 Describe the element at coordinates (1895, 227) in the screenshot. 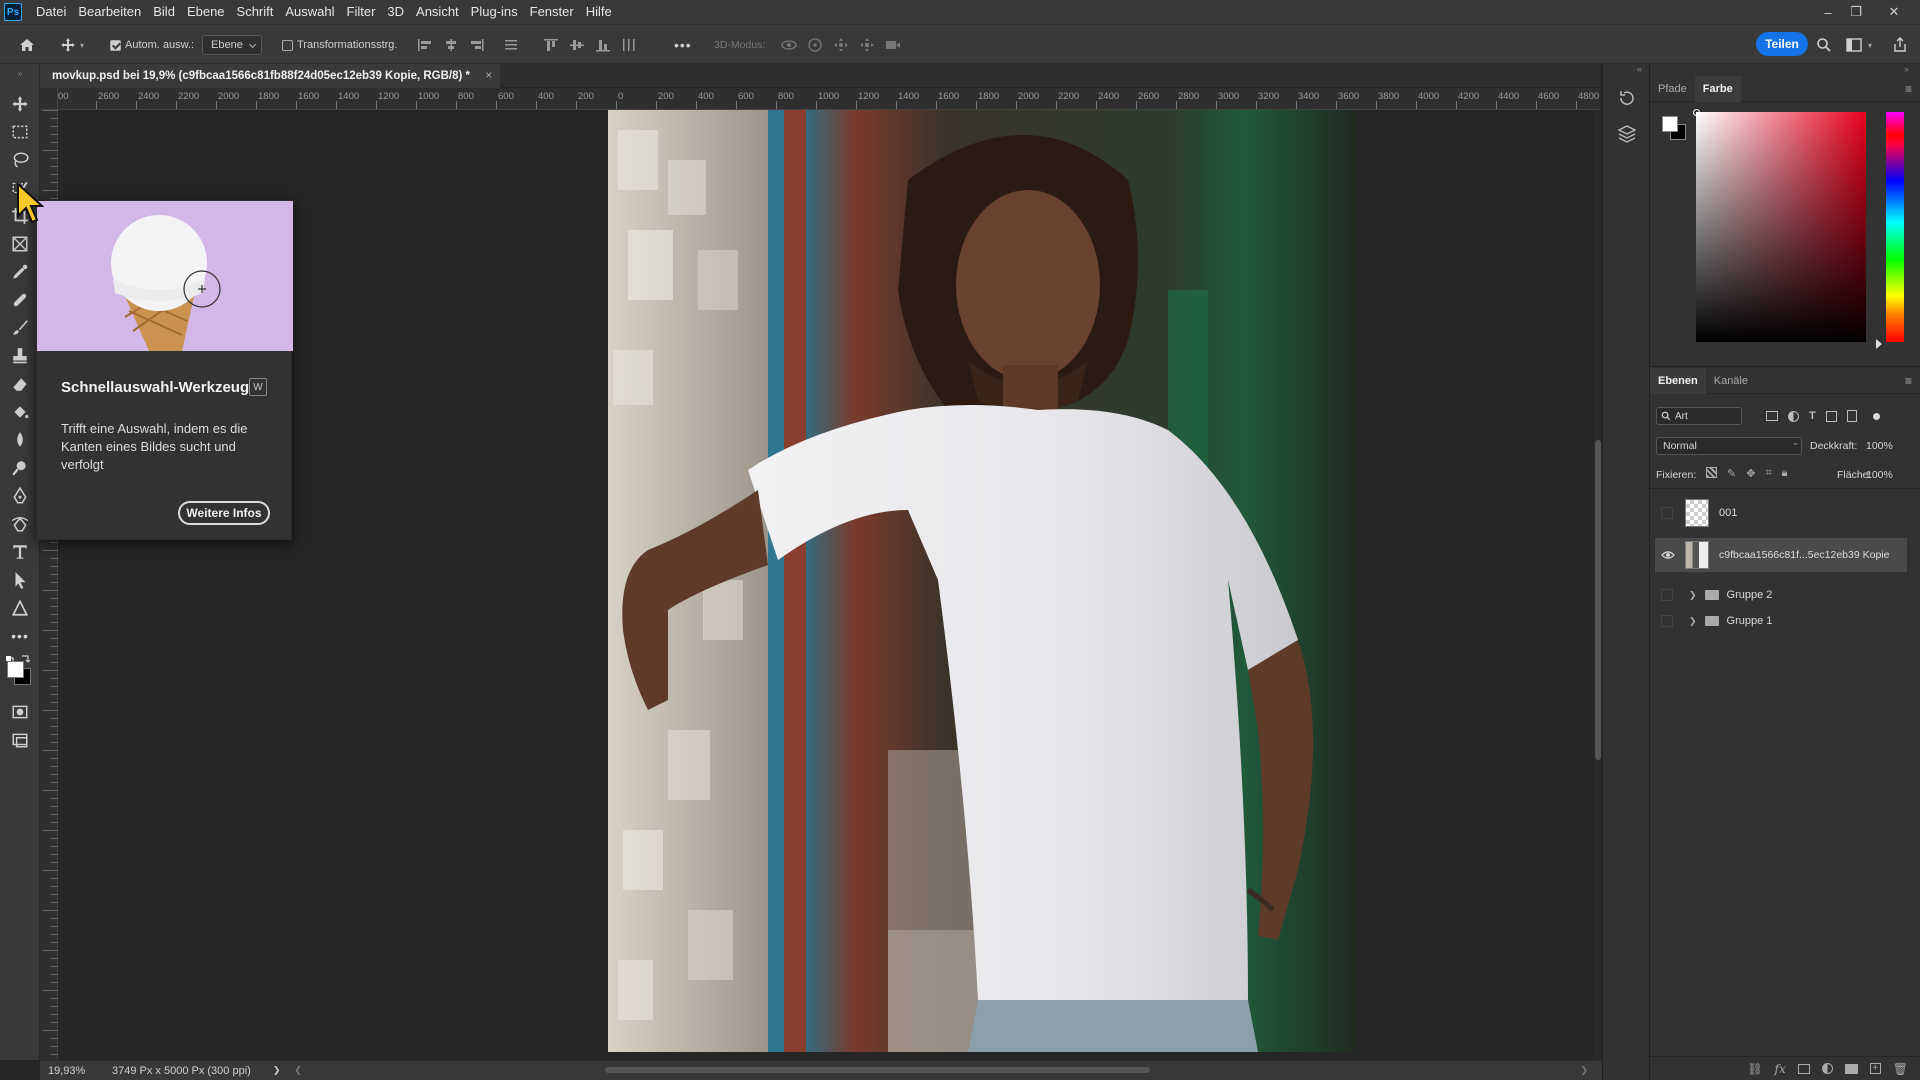

I see `hue-slider` at that location.